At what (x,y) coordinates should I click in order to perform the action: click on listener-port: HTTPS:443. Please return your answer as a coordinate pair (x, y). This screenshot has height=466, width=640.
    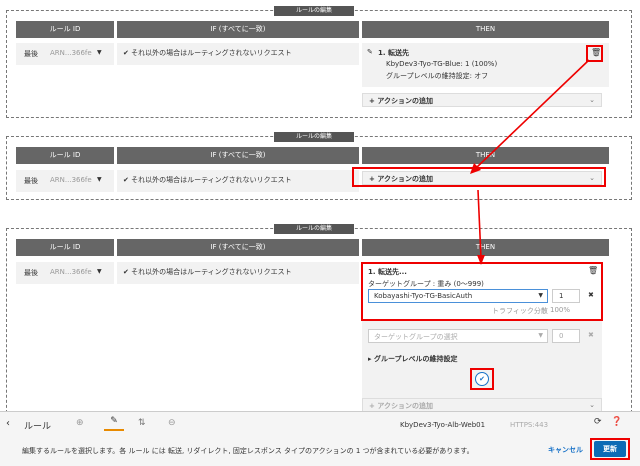
    Looking at the image, I should click on (529, 425).